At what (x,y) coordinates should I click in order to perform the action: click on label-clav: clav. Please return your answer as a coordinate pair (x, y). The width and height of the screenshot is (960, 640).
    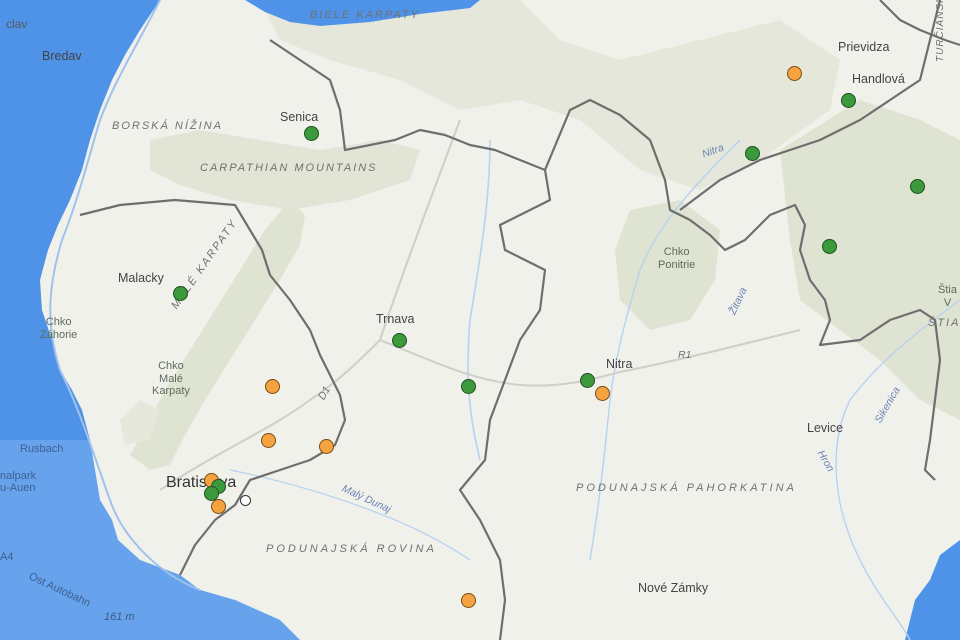
    Looking at the image, I should click on (17, 24).